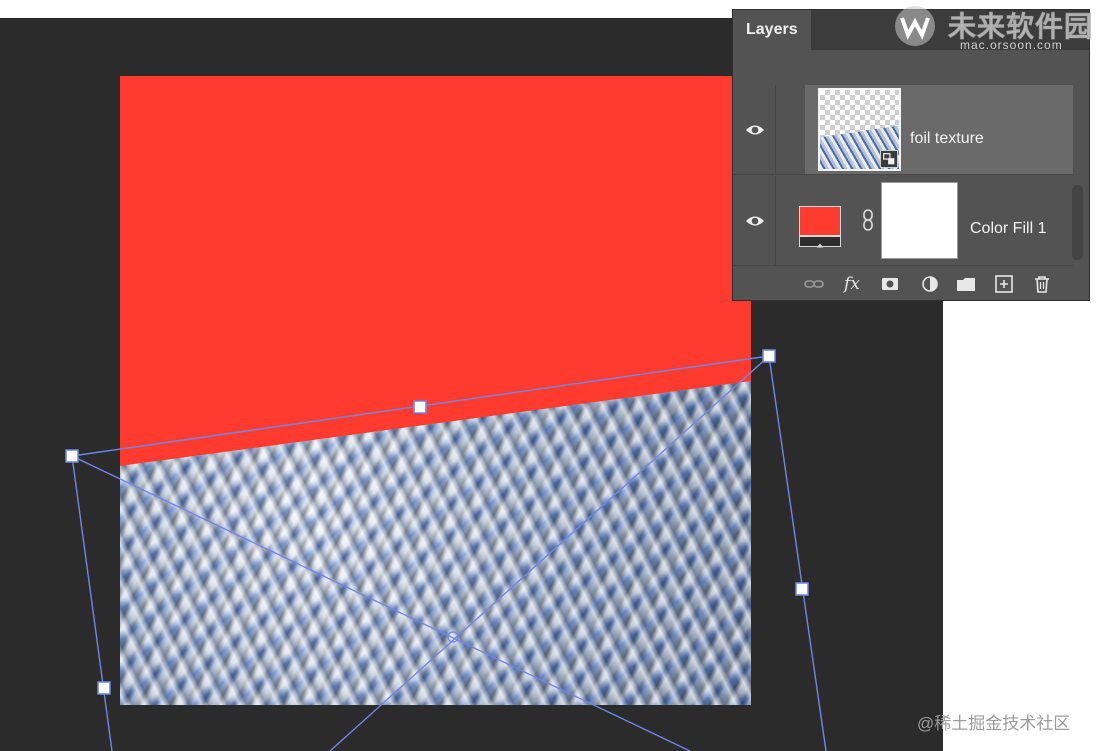  I want to click on fx-icon: fx, so click(852, 284).